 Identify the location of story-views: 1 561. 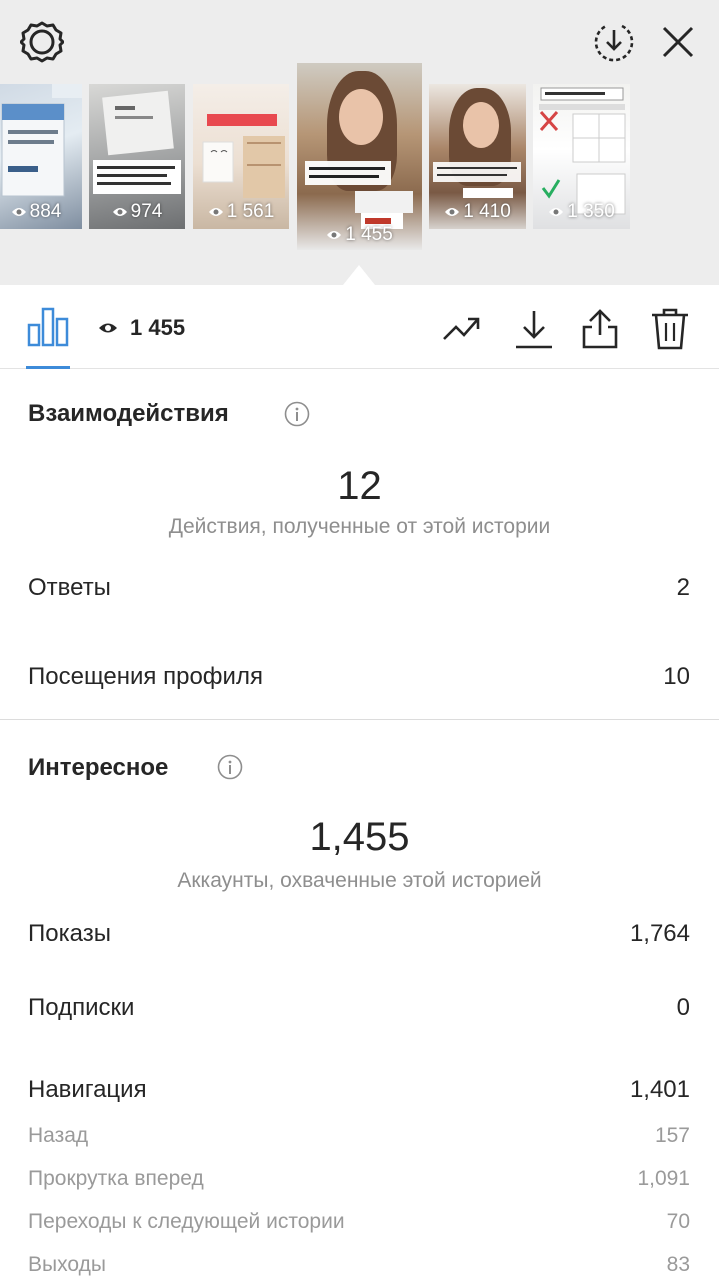
(250, 211).